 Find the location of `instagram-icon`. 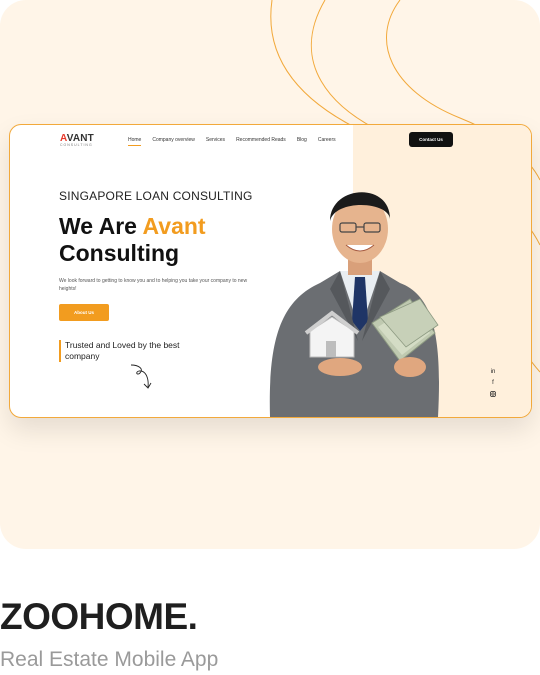

instagram-icon is located at coordinates (493, 394).